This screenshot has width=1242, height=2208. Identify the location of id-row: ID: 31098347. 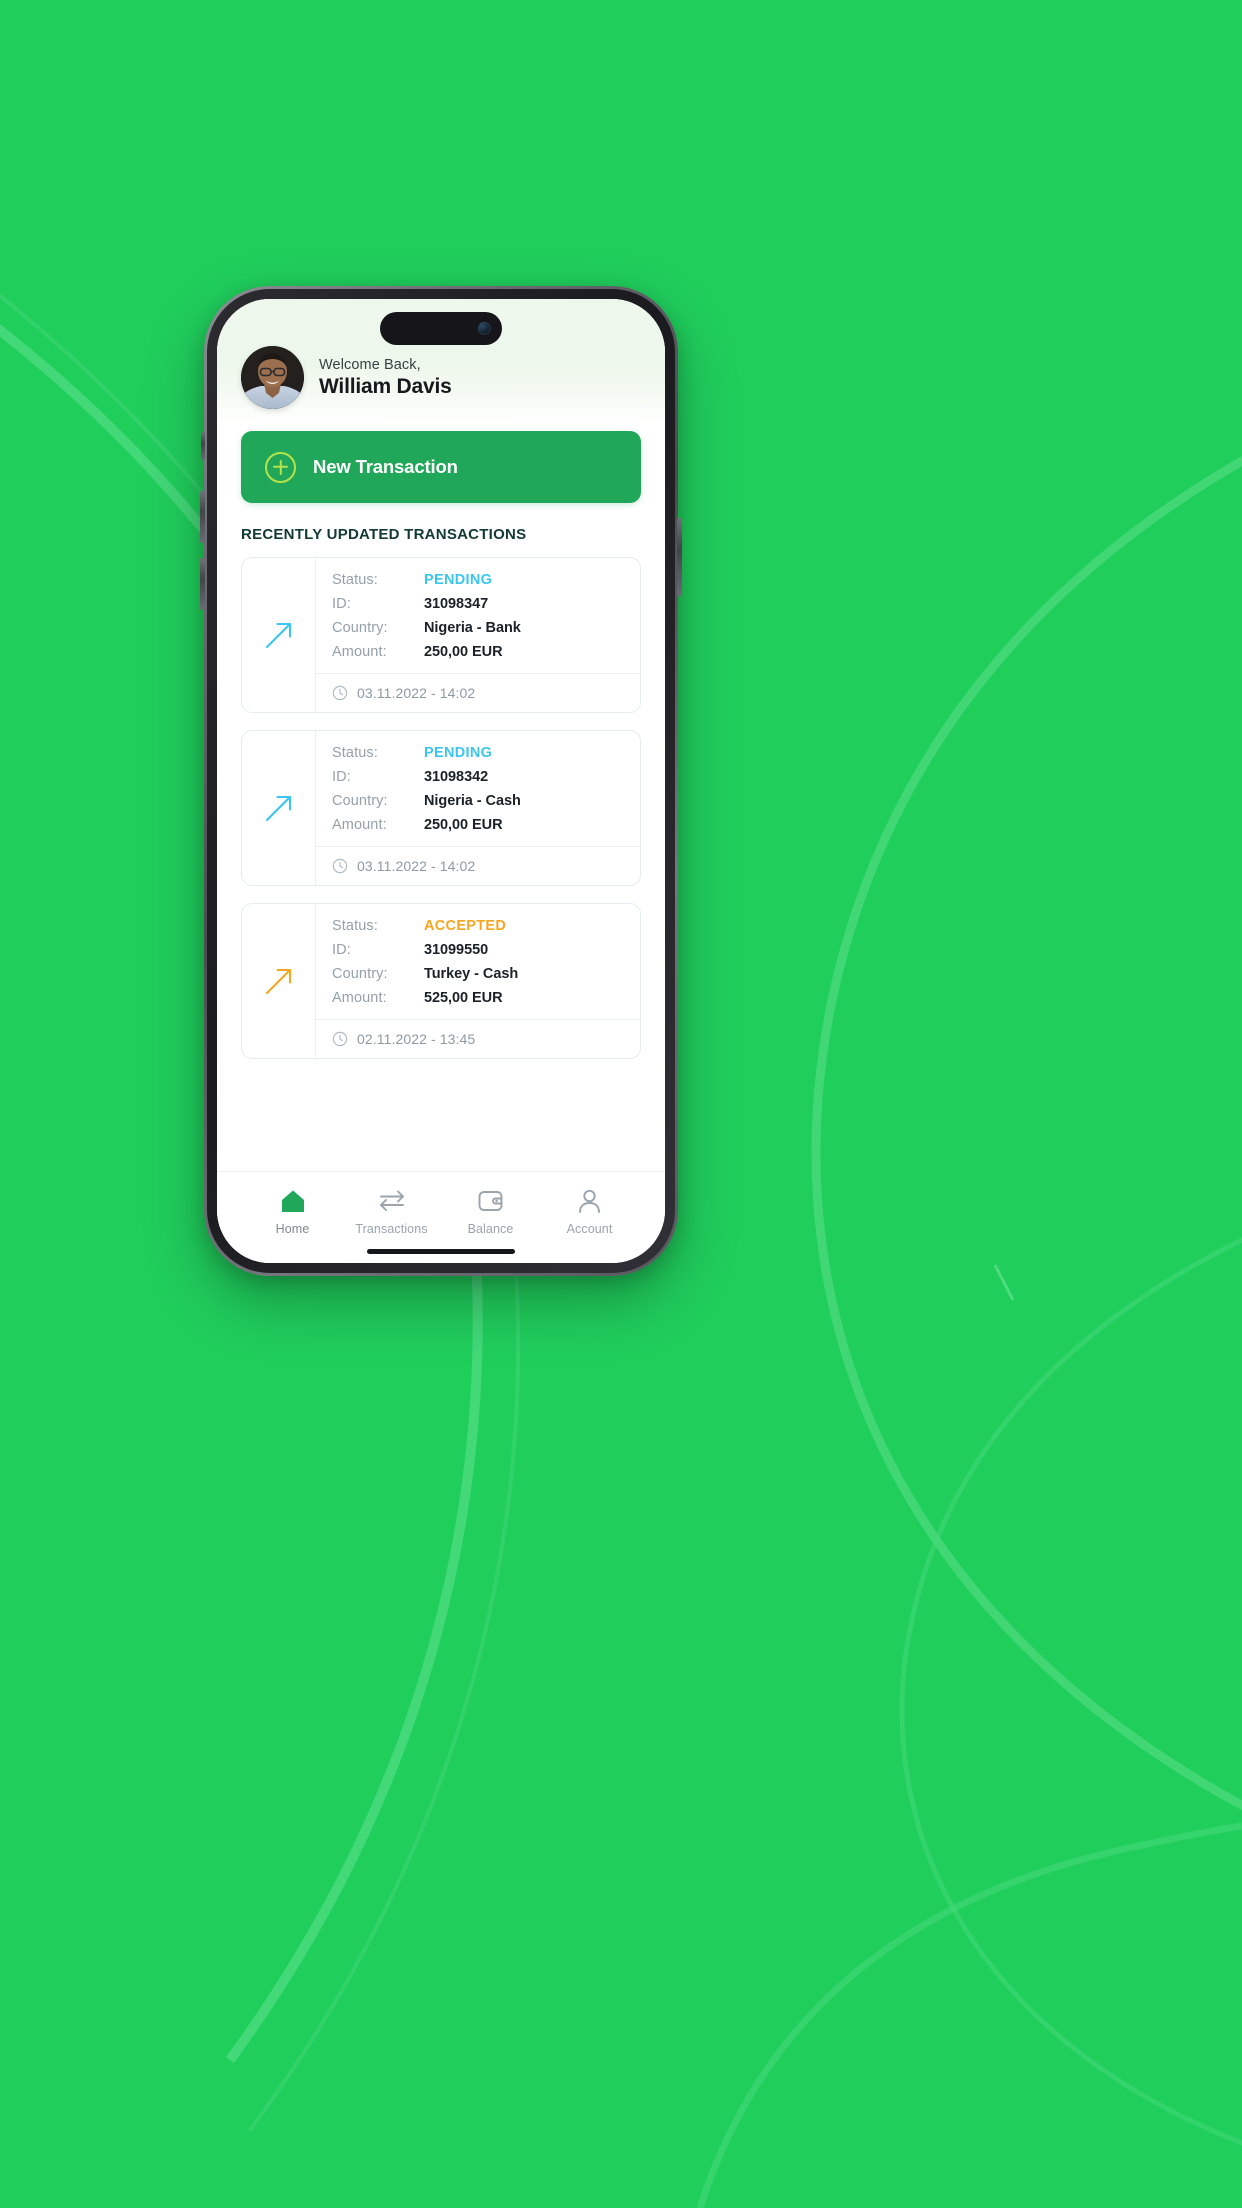
(478, 604).